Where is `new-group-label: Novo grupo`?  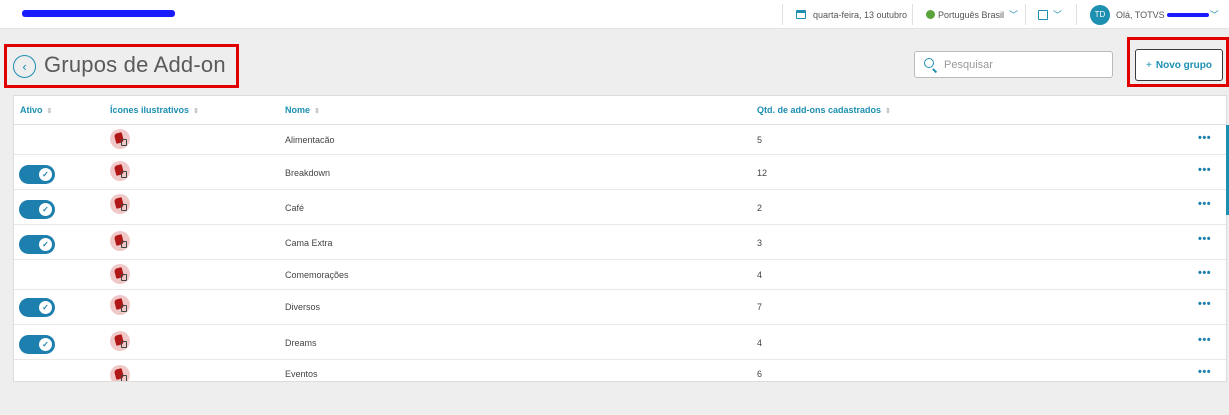 new-group-label: Novo grupo is located at coordinates (1183, 65).